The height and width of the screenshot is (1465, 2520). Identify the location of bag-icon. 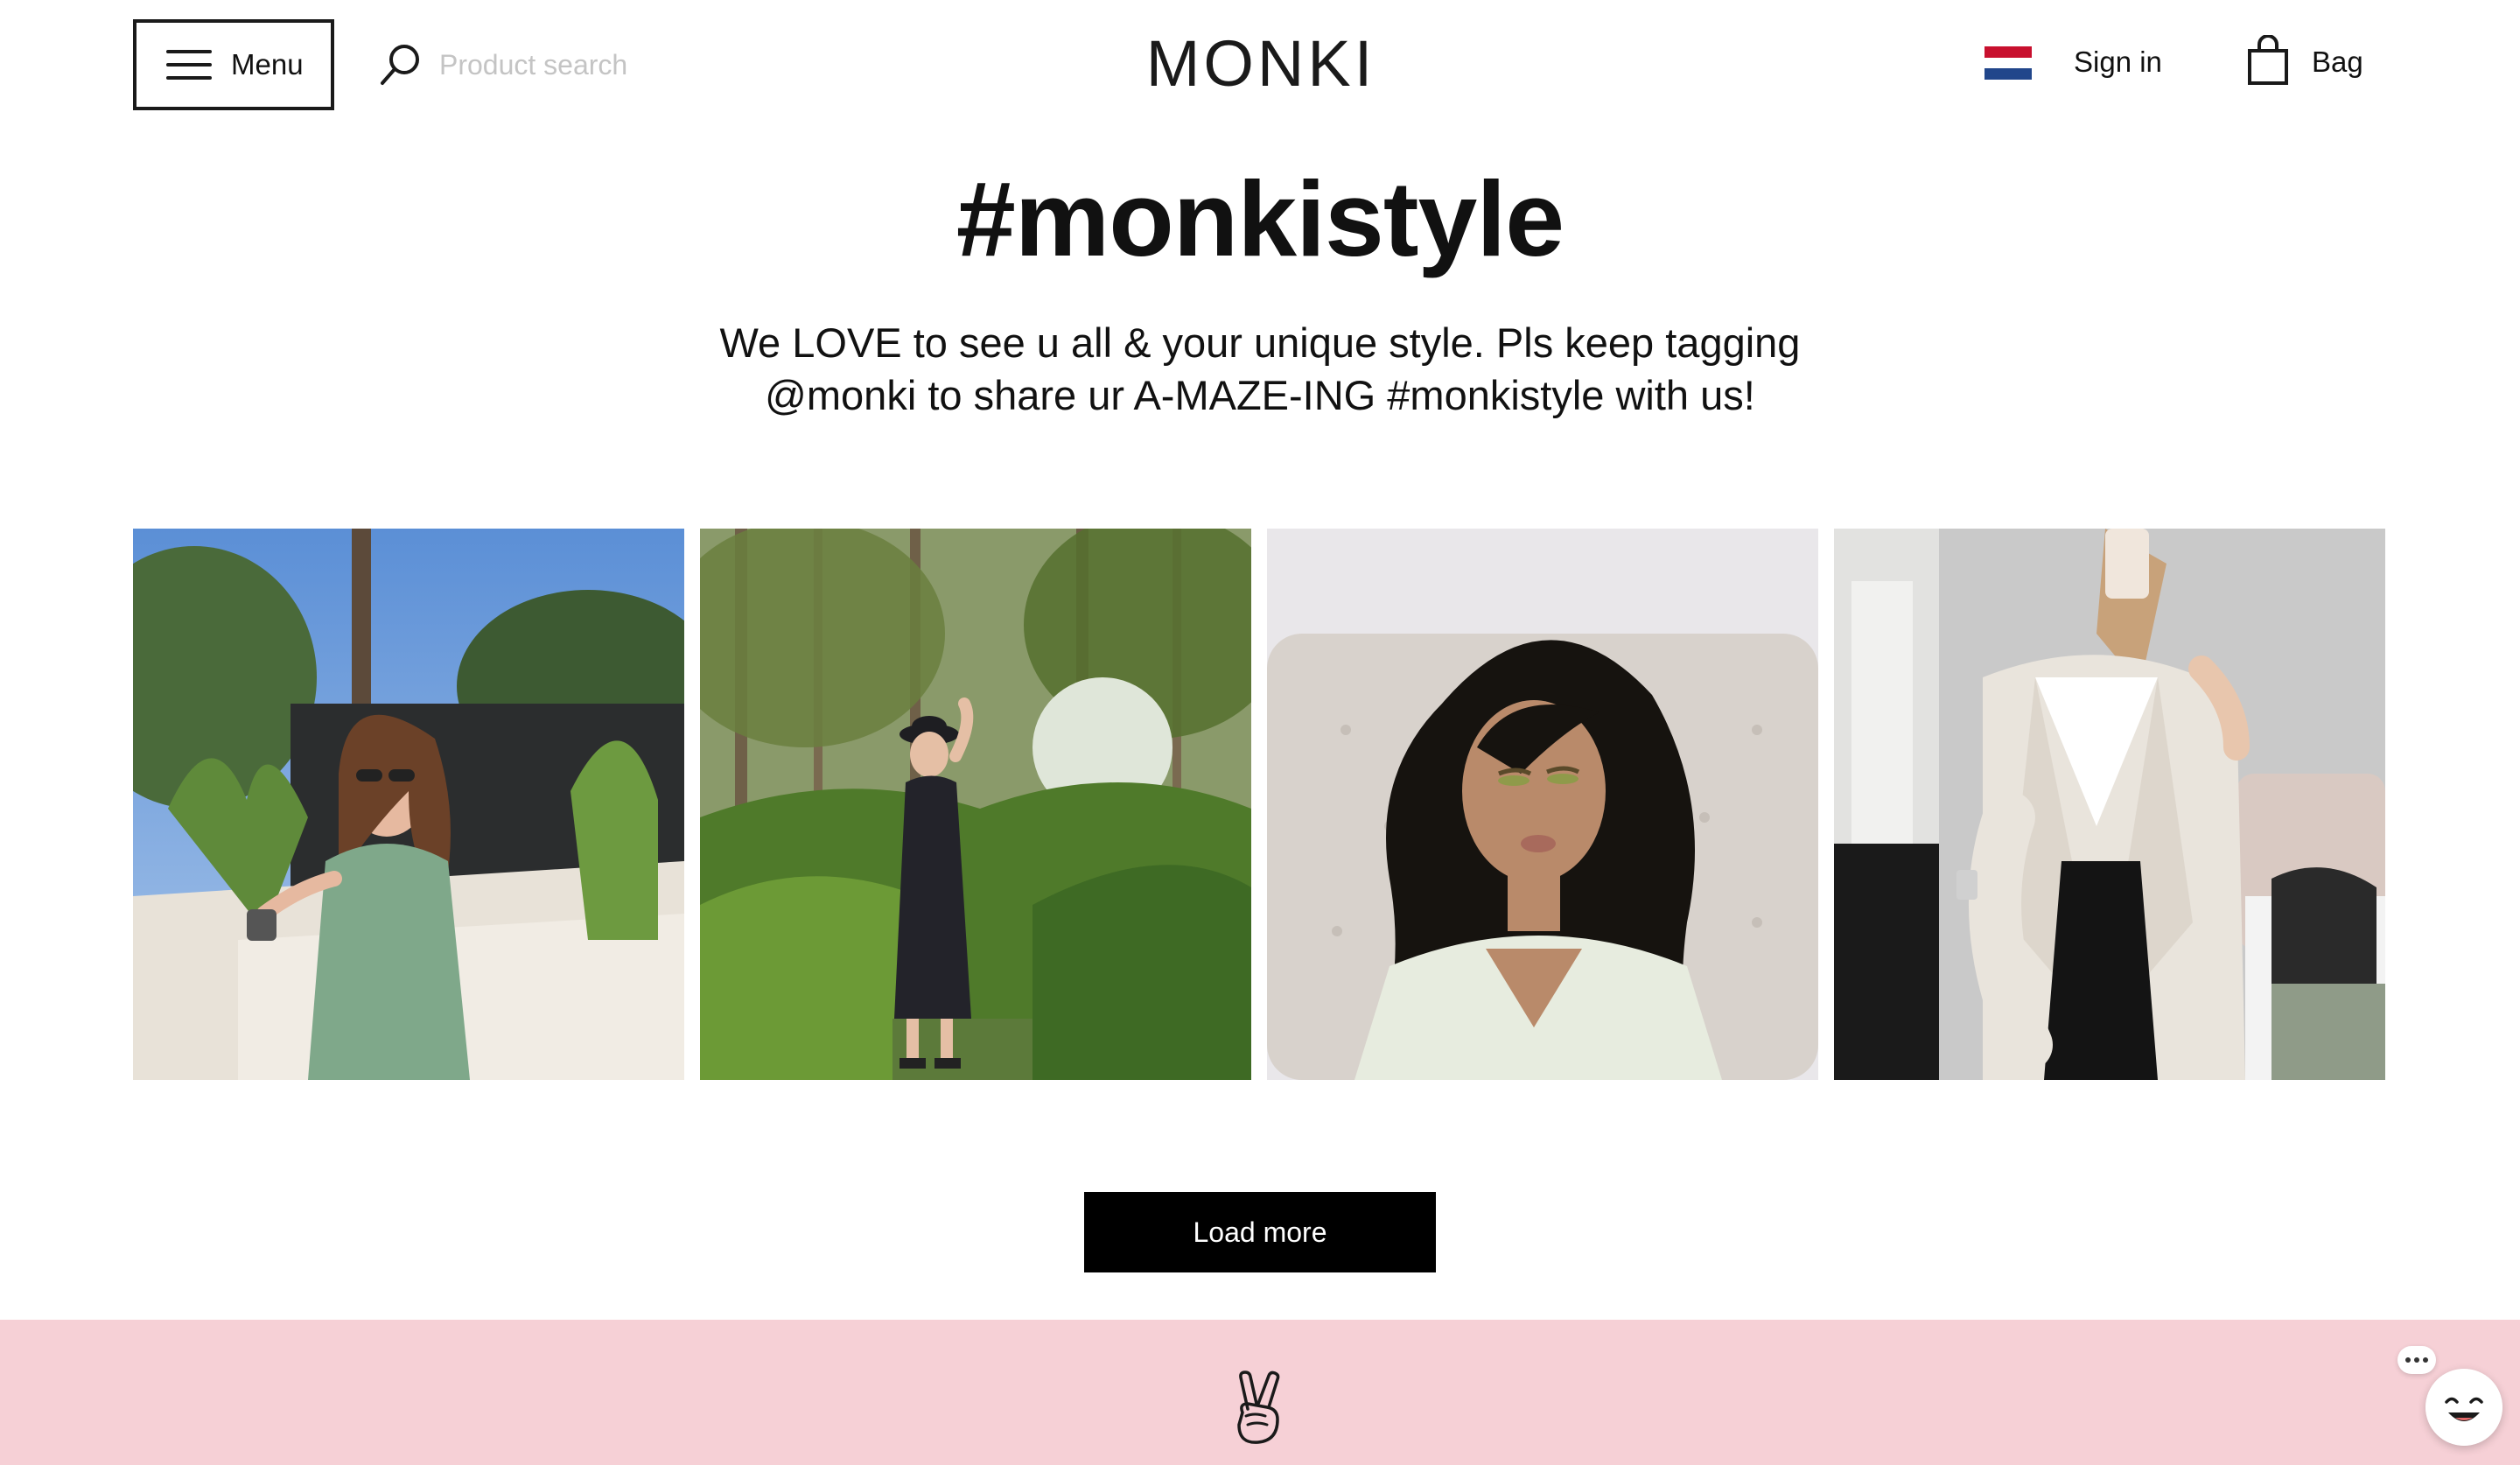
(2268, 60).